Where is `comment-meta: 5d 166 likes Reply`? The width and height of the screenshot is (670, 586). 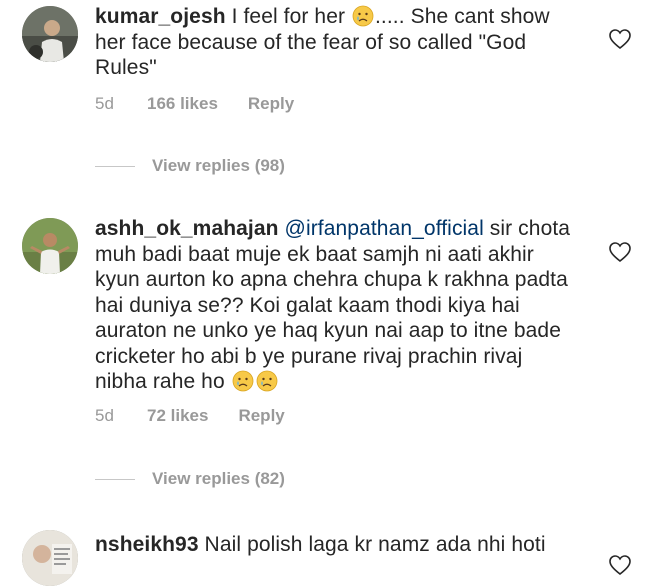
comment-meta: 5d 166 likes Reply is located at coordinates (194, 104).